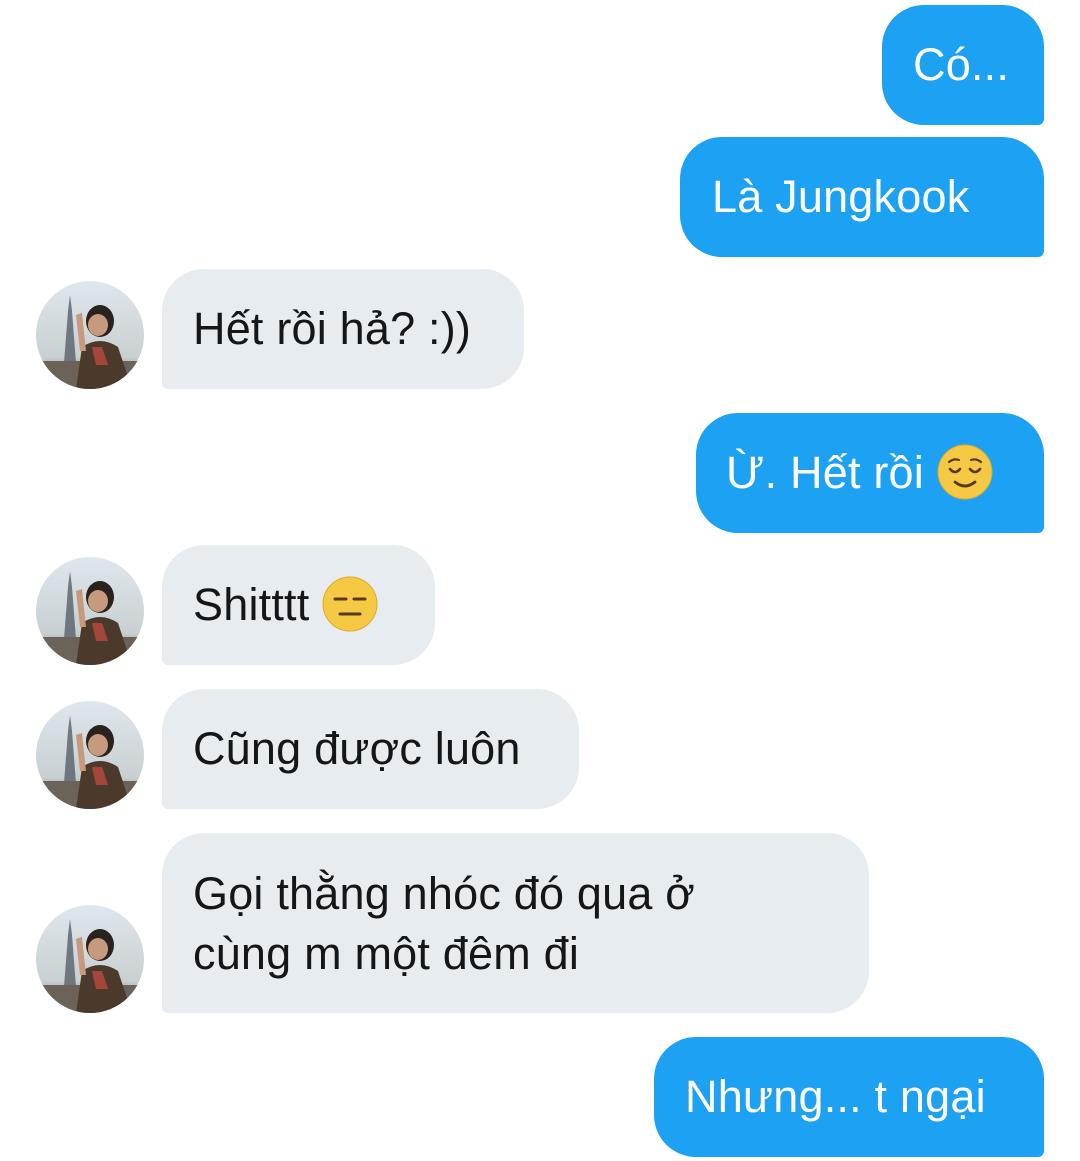 This screenshot has width=1080, height=1161. What do you see at coordinates (825, 472) in the screenshot?
I see `message-text: Ừ. Hết rồi` at bounding box center [825, 472].